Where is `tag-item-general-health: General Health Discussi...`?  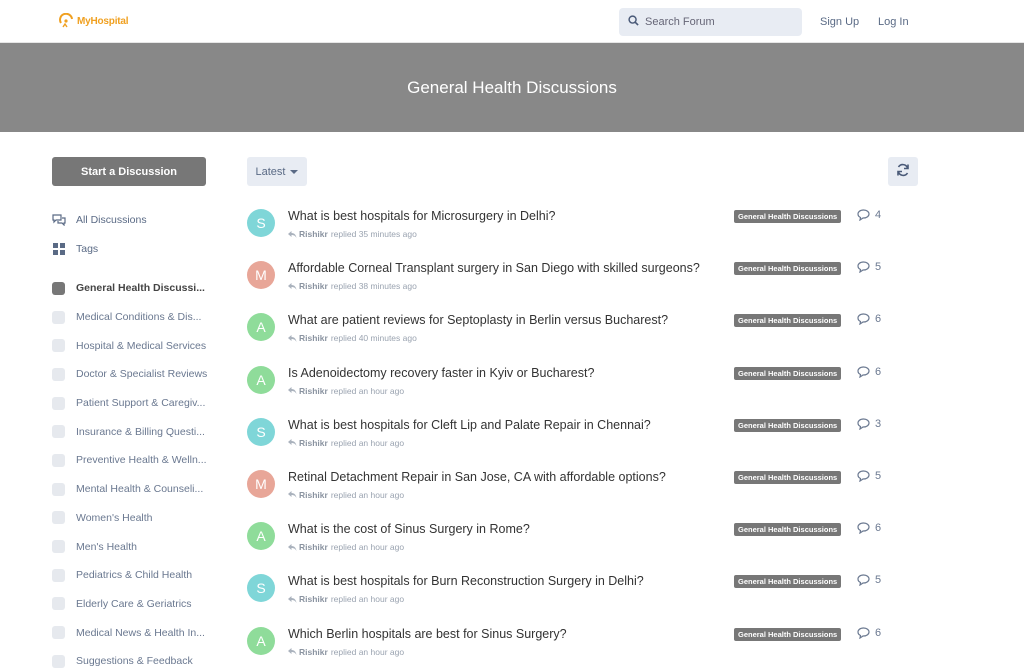
tag-item-general-health: General Health Discussi... is located at coordinates (129, 288).